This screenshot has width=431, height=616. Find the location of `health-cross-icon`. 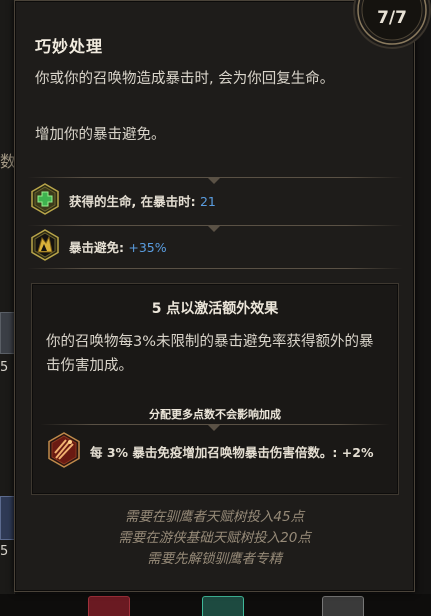

health-cross-icon is located at coordinates (45, 199).